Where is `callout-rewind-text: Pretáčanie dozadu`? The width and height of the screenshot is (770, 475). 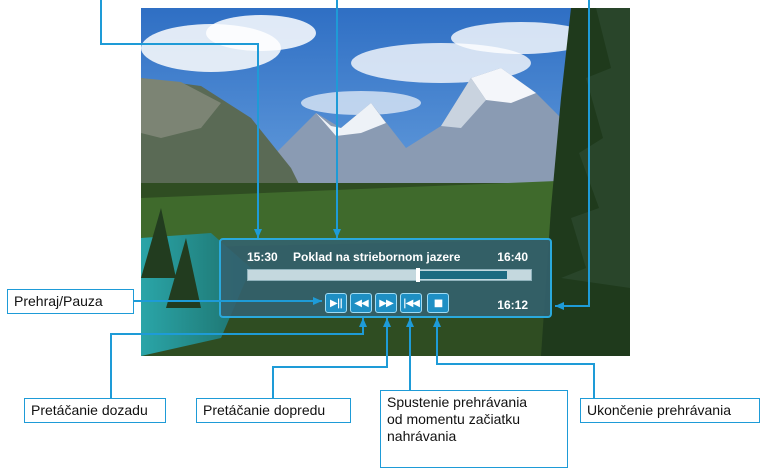 callout-rewind-text: Pretáčanie dozadu is located at coordinates (89, 410).